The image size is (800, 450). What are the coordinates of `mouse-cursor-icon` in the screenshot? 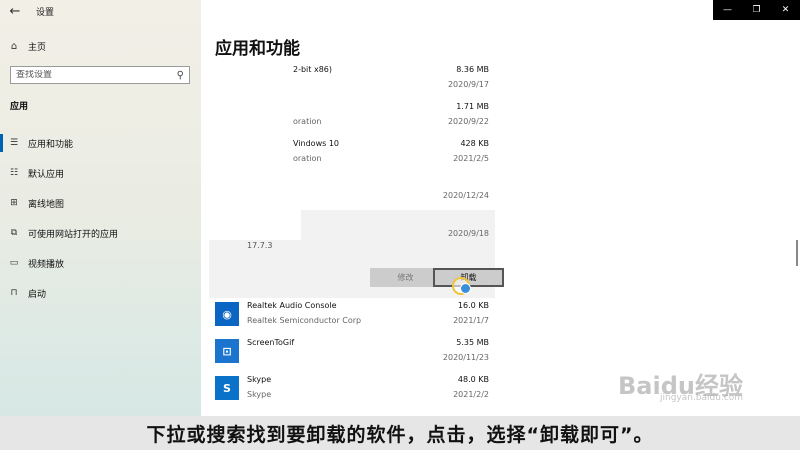 It's located at (461, 286).